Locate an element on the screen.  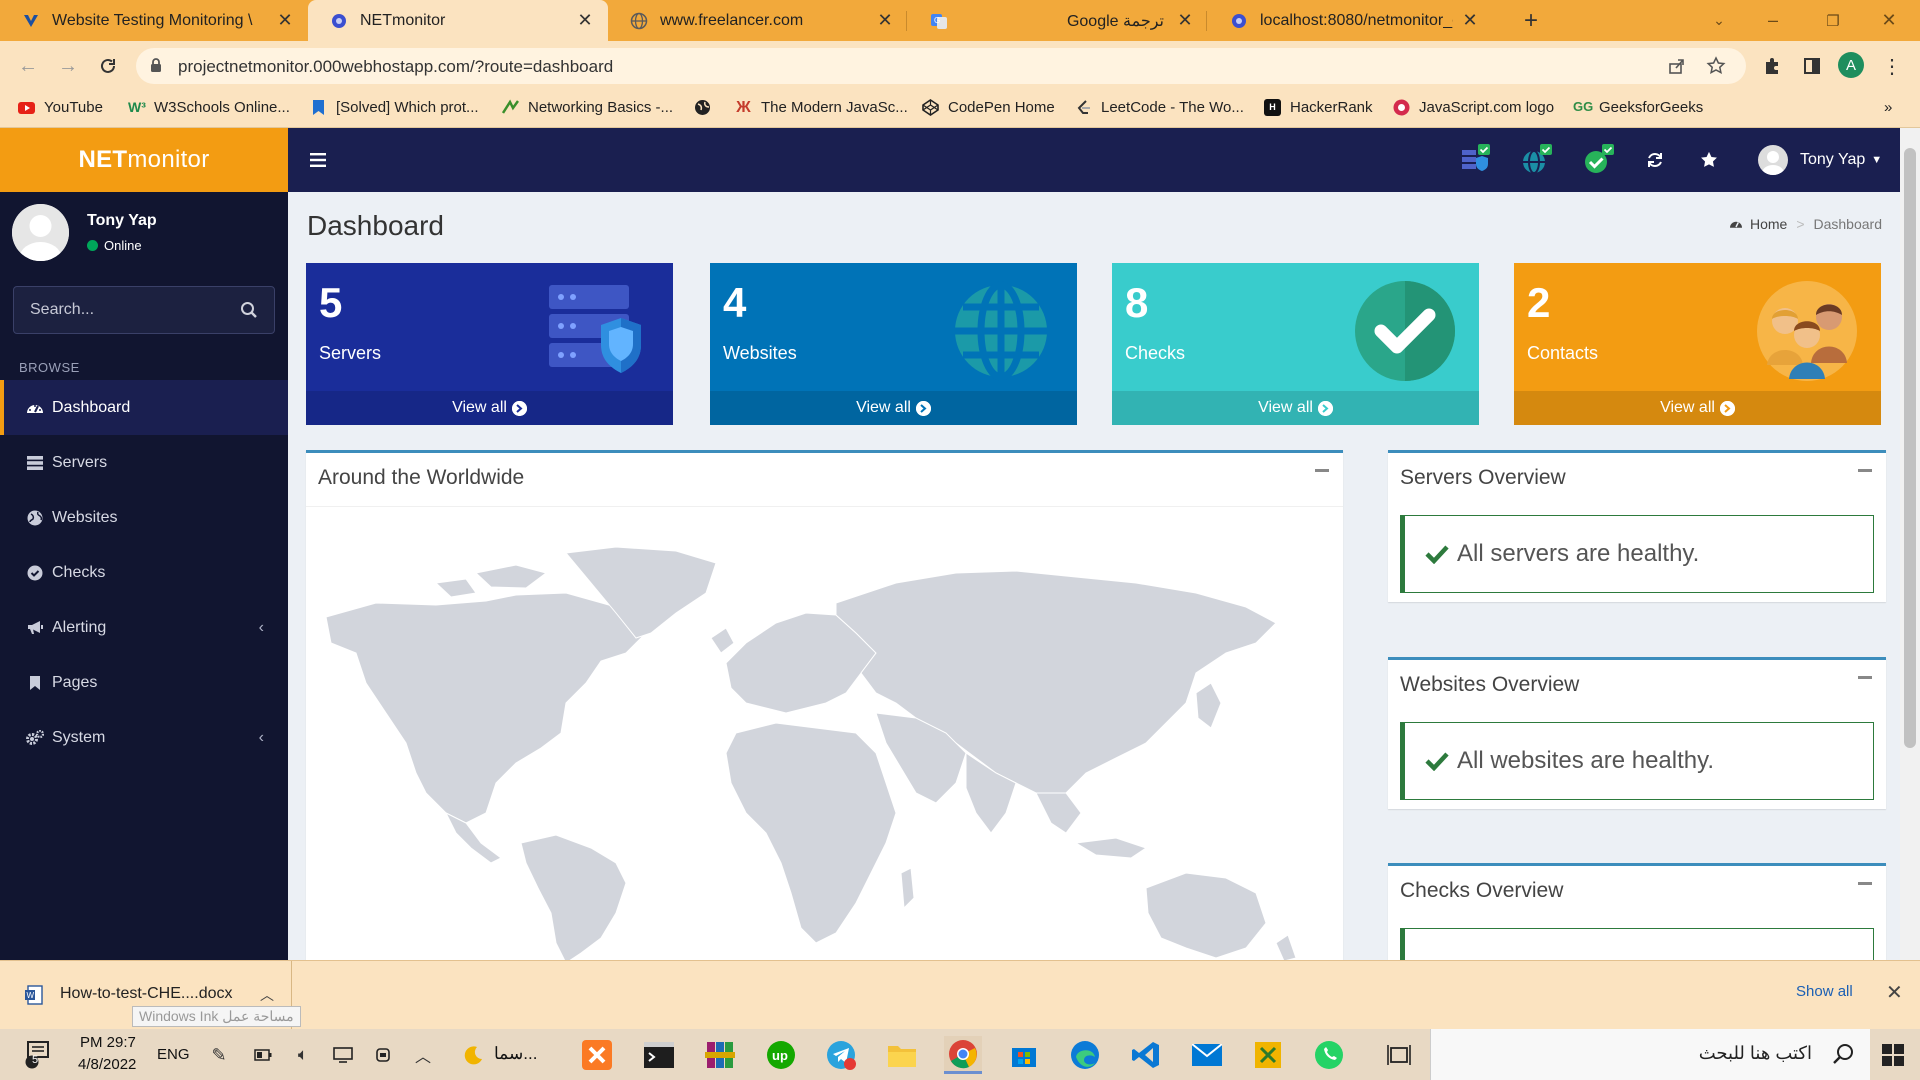
bookmark-javascript: JavaScript.com logo is located at coordinates (1473, 107).